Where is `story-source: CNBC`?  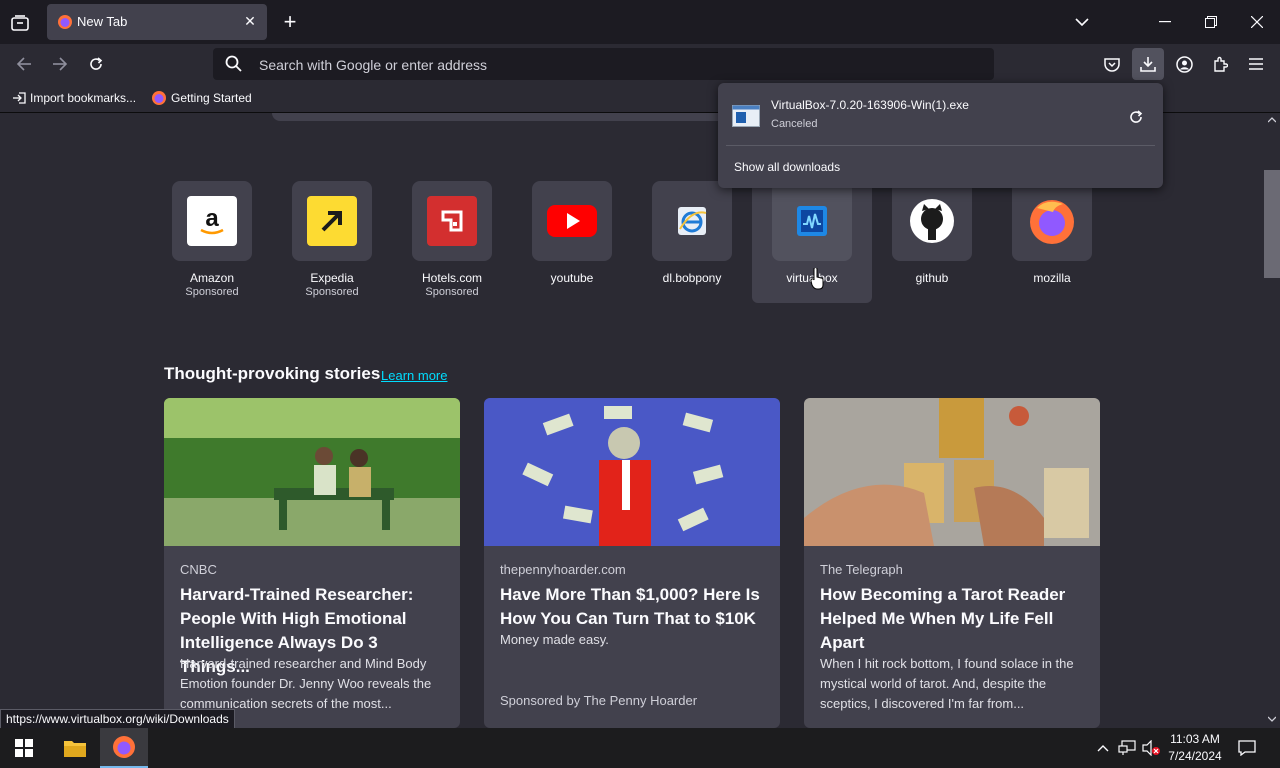 story-source: CNBC is located at coordinates (198, 569).